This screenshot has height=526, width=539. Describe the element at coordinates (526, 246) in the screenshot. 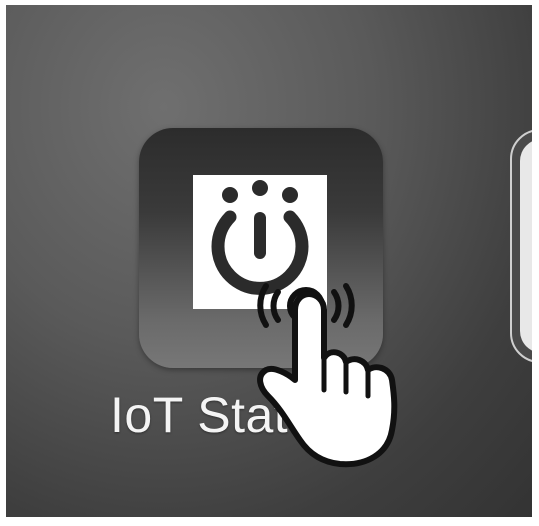

I see `neighbor-app-icon-inner` at that location.